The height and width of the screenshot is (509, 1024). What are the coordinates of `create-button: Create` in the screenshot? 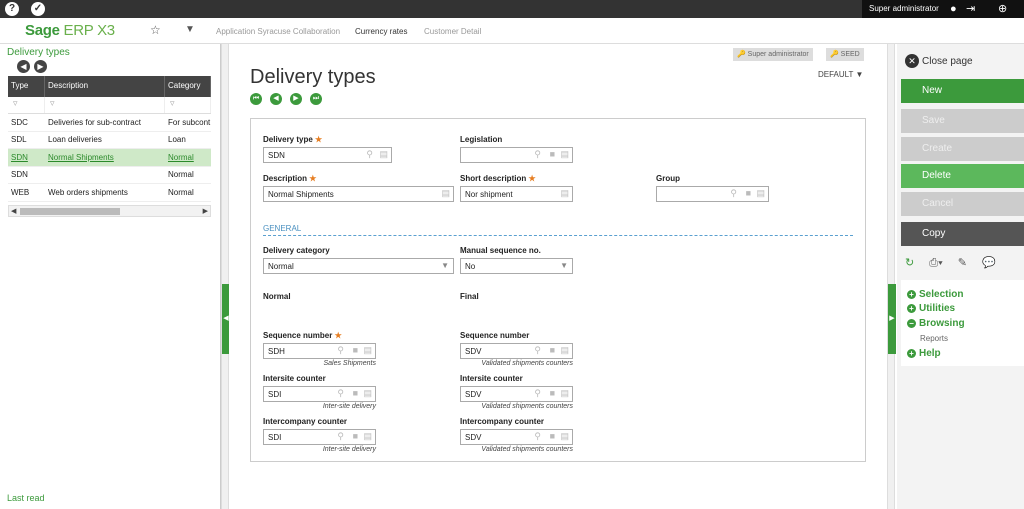 It's located at (962, 149).